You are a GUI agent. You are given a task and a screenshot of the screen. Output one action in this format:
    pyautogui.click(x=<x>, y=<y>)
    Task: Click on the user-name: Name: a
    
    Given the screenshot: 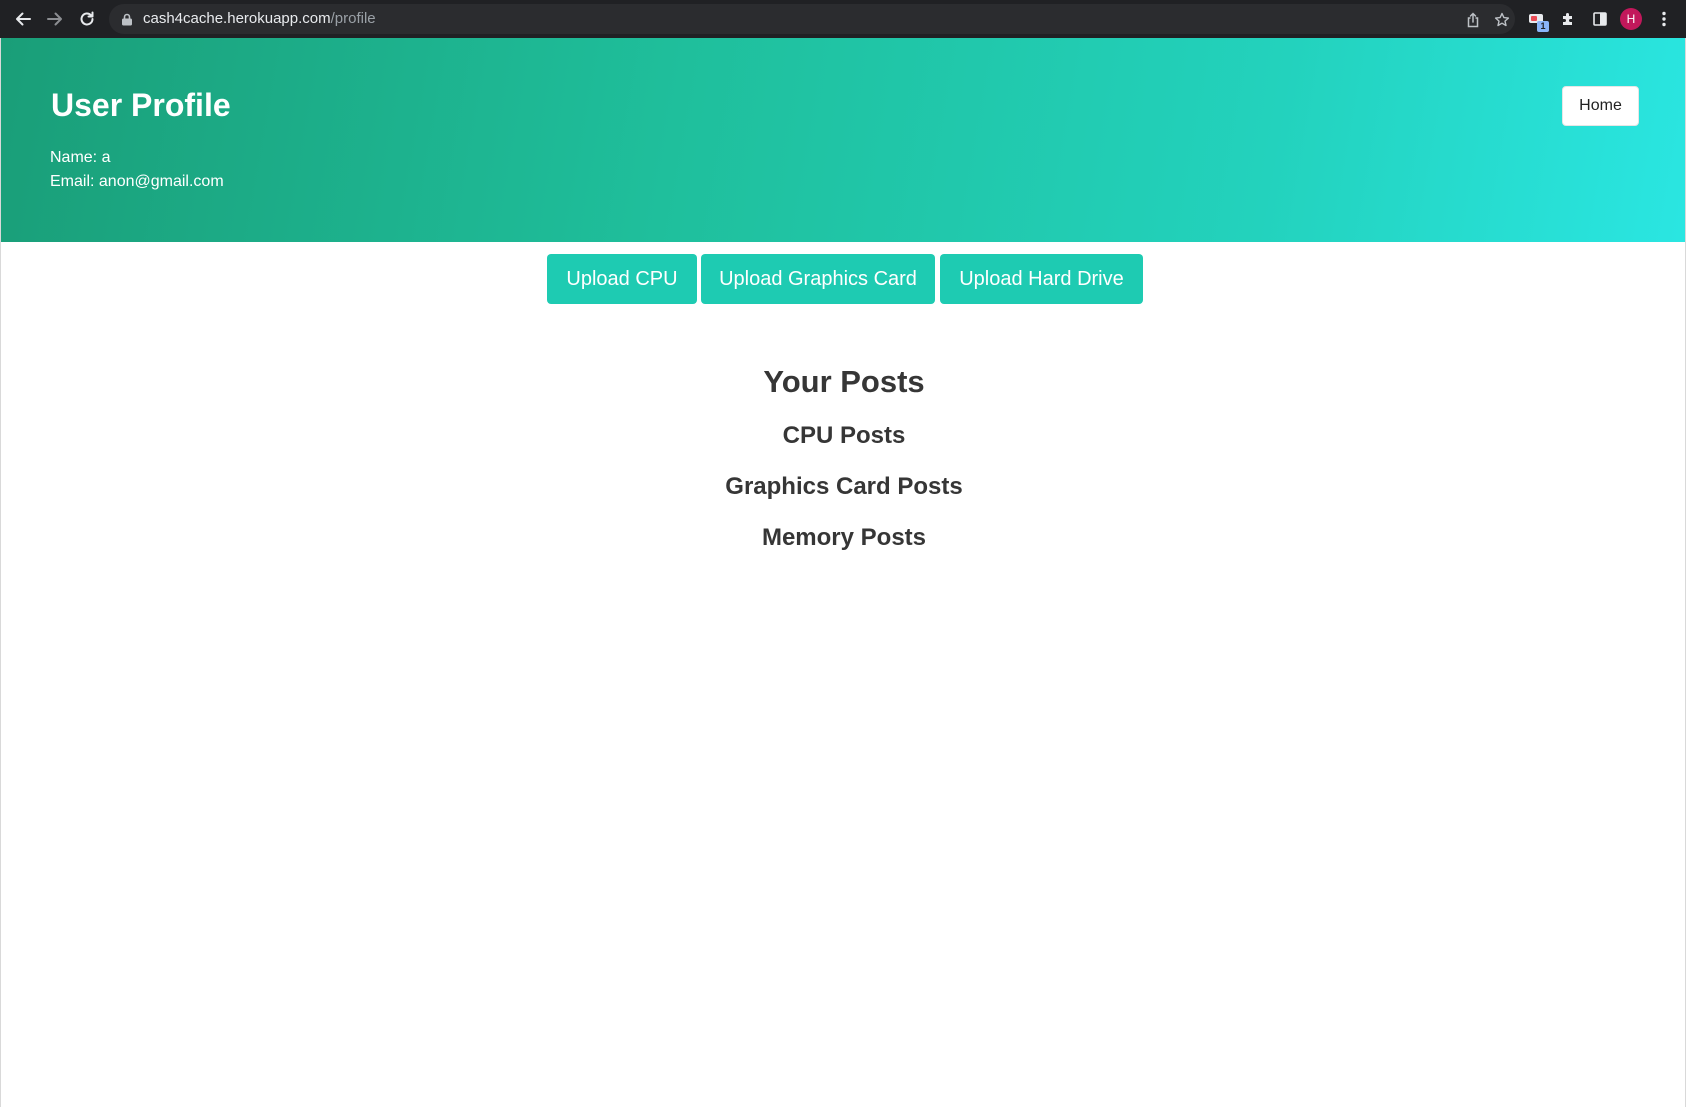 What is the action you would take?
    pyautogui.click(x=80, y=157)
    